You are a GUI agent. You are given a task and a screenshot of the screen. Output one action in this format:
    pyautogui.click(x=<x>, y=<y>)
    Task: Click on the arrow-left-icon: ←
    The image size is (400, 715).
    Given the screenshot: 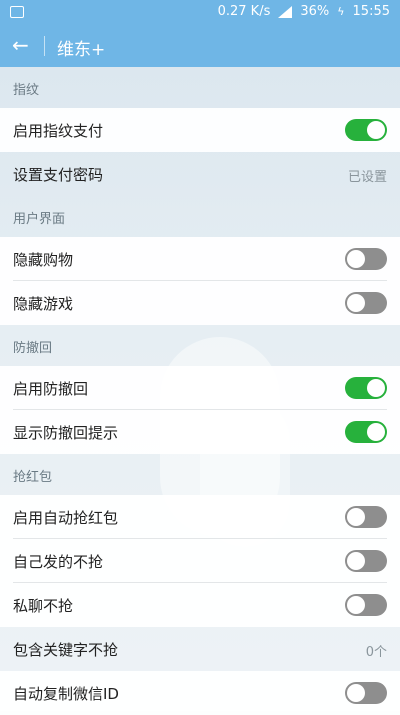 What is the action you would take?
    pyautogui.click(x=20, y=45)
    